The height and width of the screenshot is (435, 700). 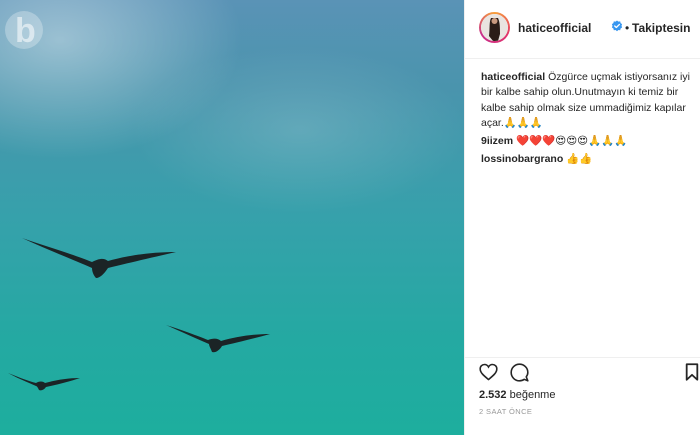 I want to click on likes-count: 2.532 beğenme, so click(x=517, y=395).